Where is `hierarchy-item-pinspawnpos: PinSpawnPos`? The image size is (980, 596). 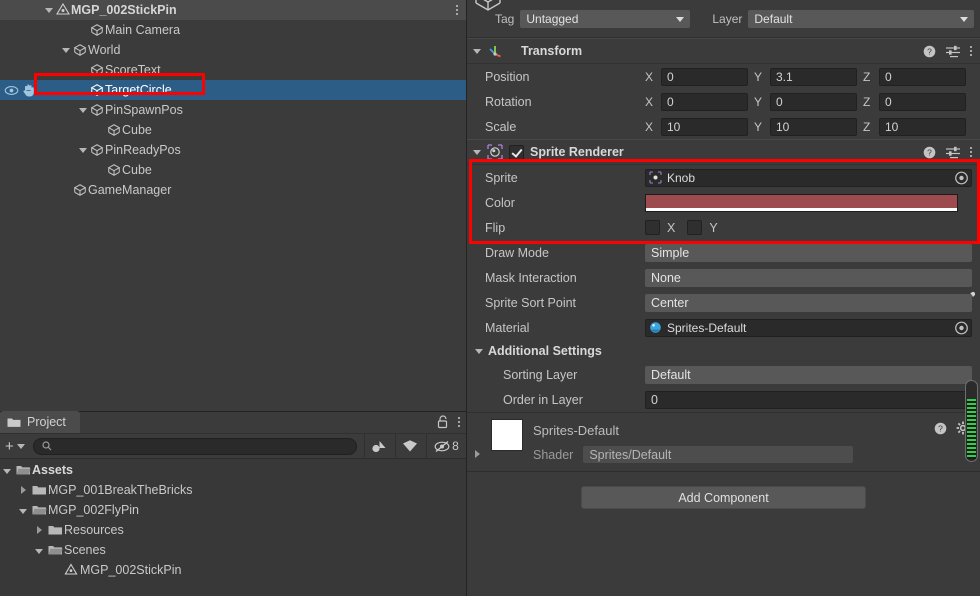
hierarchy-item-pinspawnpos: PinSpawnPos is located at coordinates (233, 110).